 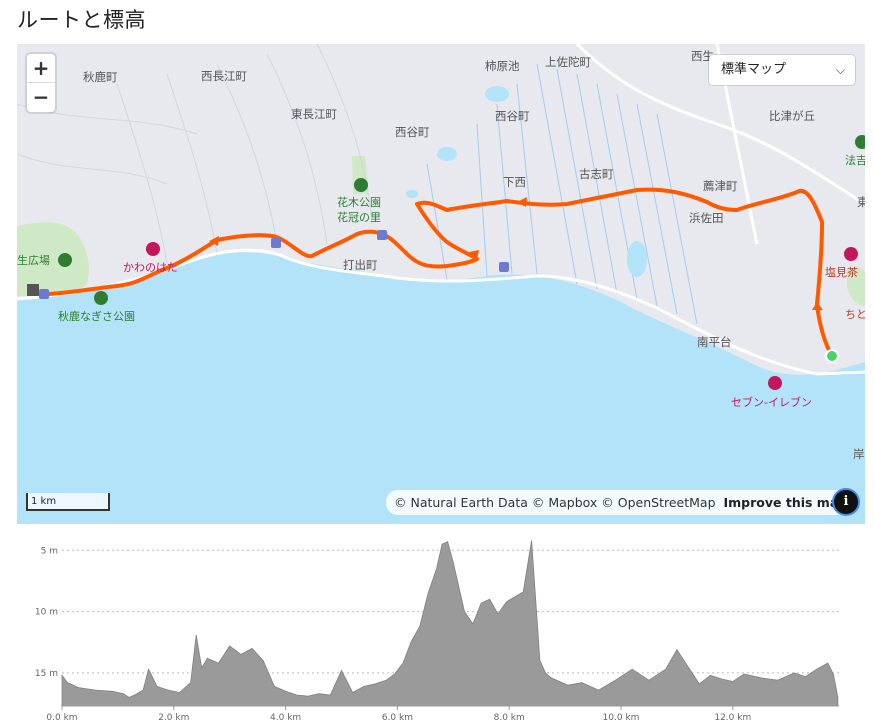 I want to click on scale-bar: 1 km, so click(x=68, y=502).